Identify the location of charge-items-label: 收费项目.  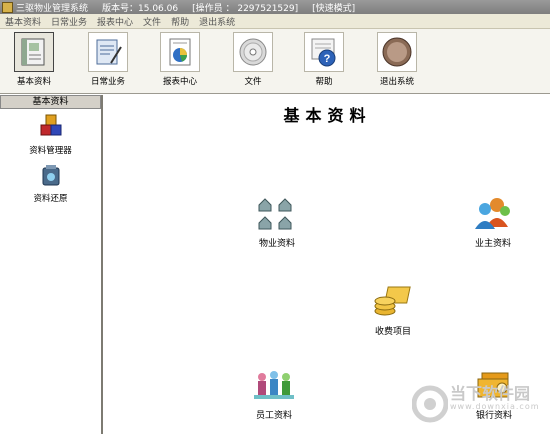
(392, 332).